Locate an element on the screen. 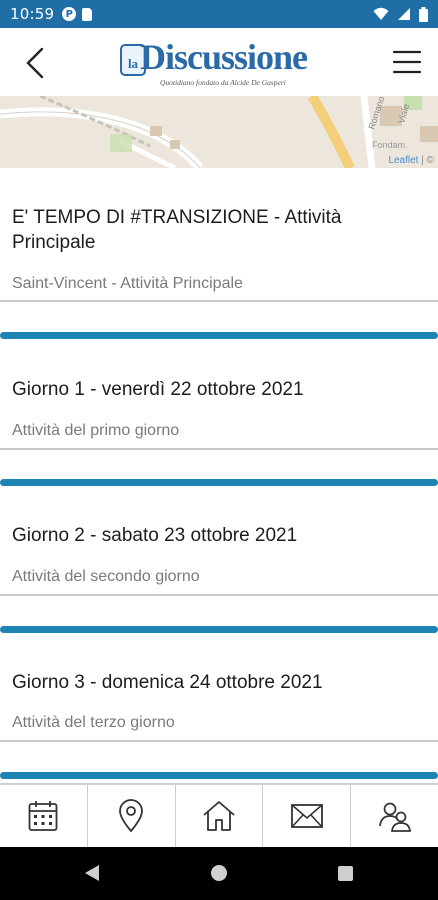 The image size is (438, 900). card-title: Giorno 2 - sabato 23 ottobre 2021 is located at coordinates (155, 535).